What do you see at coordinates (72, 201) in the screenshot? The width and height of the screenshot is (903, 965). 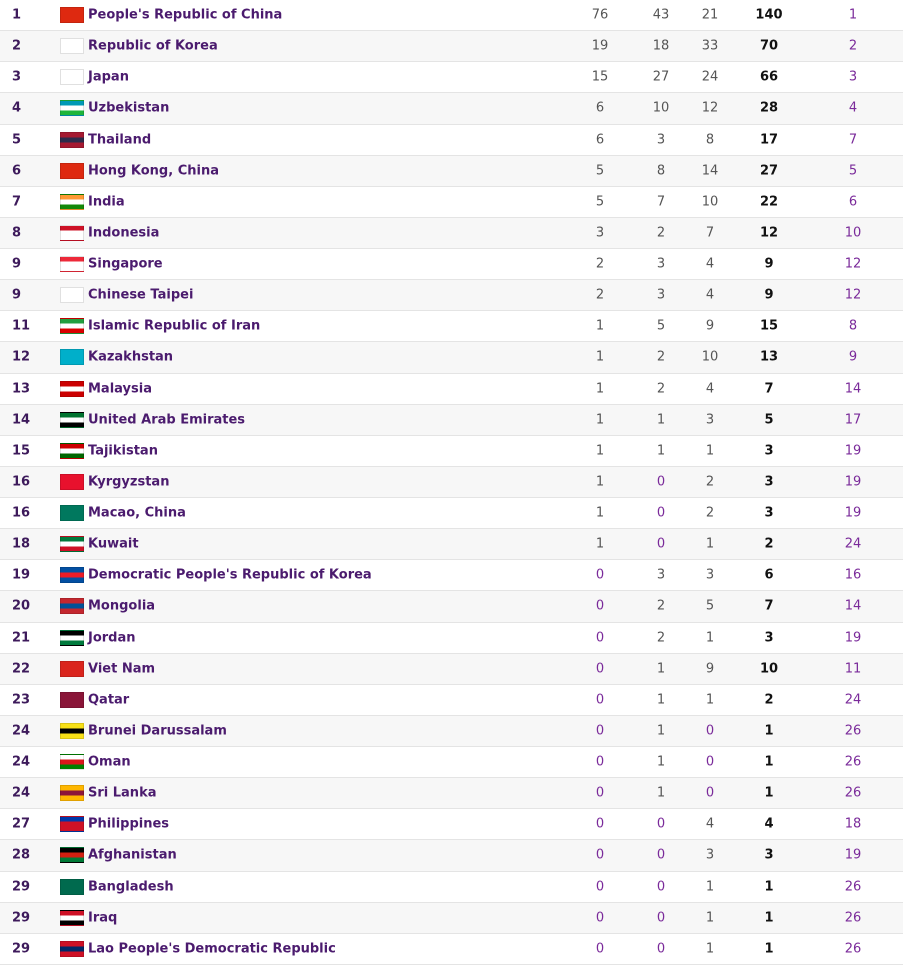 I see `india-flag-icon` at bounding box center [72, 201].